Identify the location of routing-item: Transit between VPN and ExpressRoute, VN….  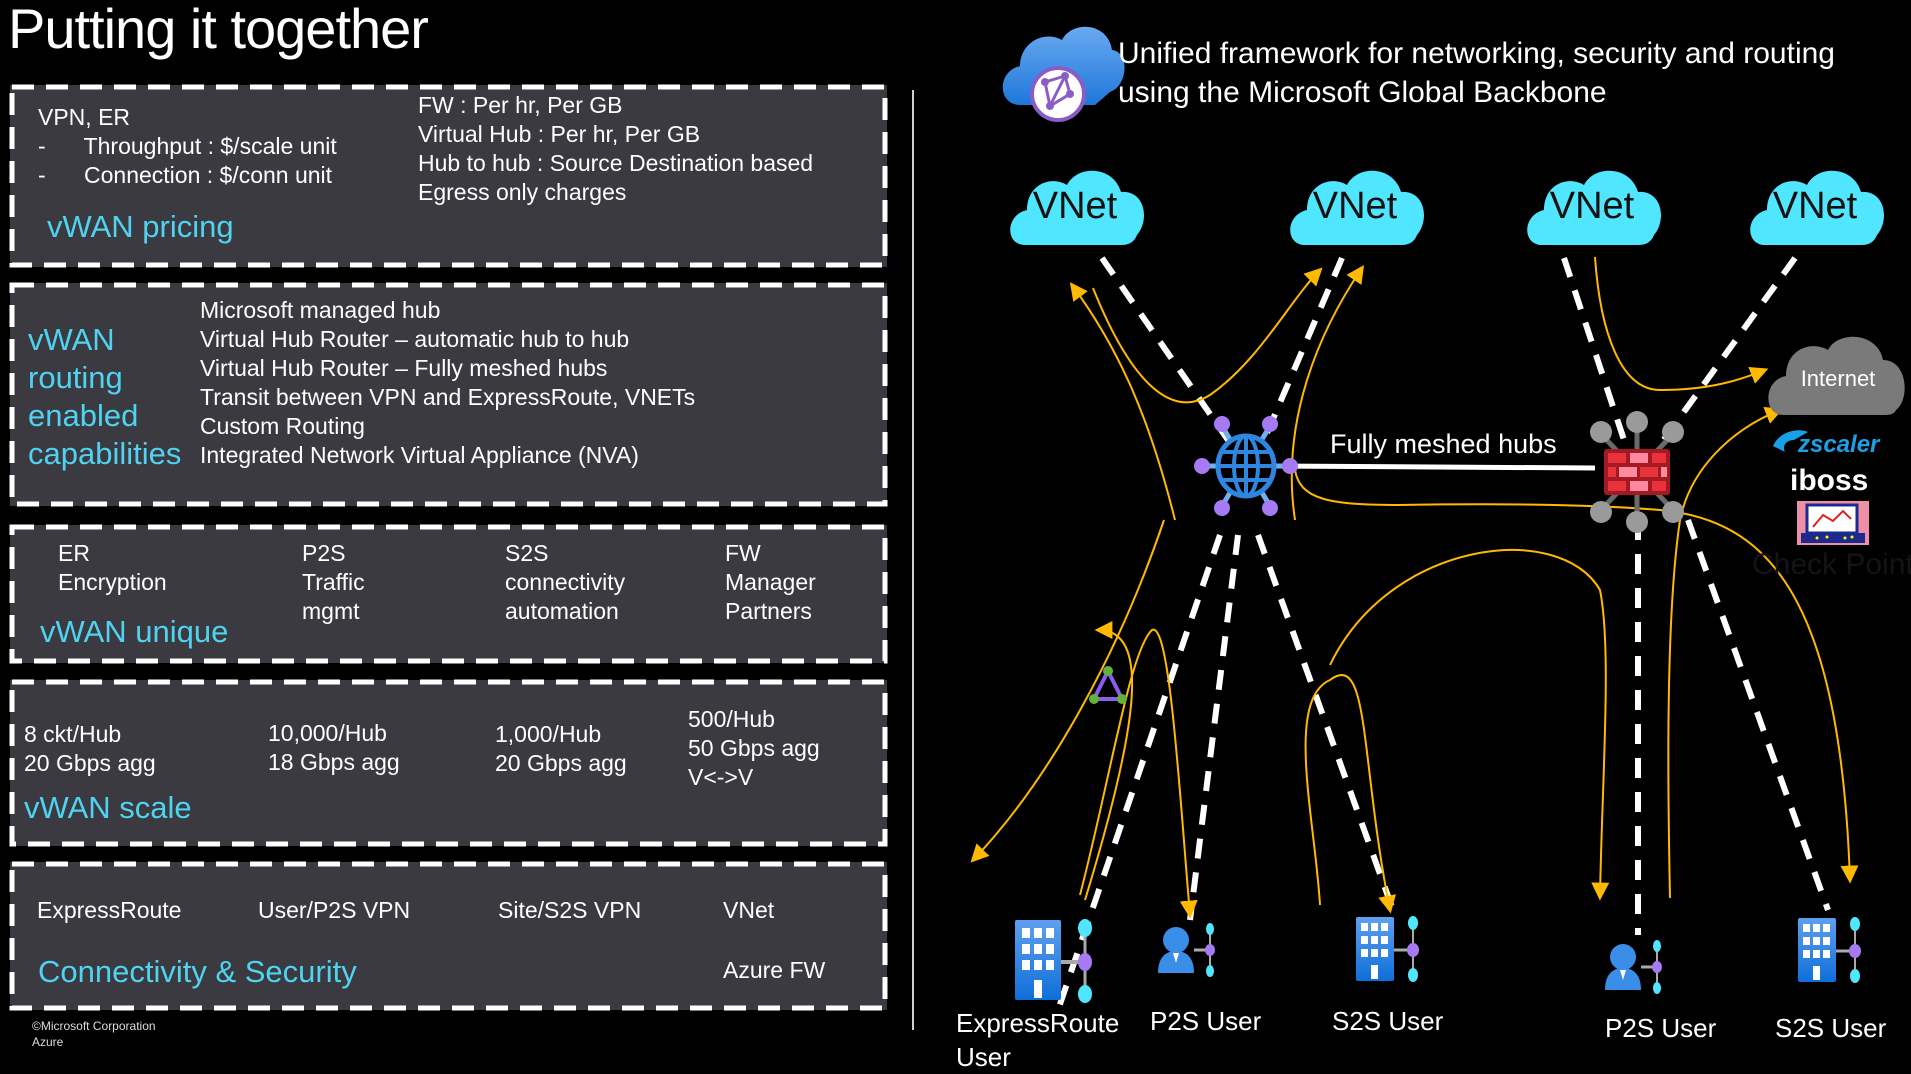
(448, 397).